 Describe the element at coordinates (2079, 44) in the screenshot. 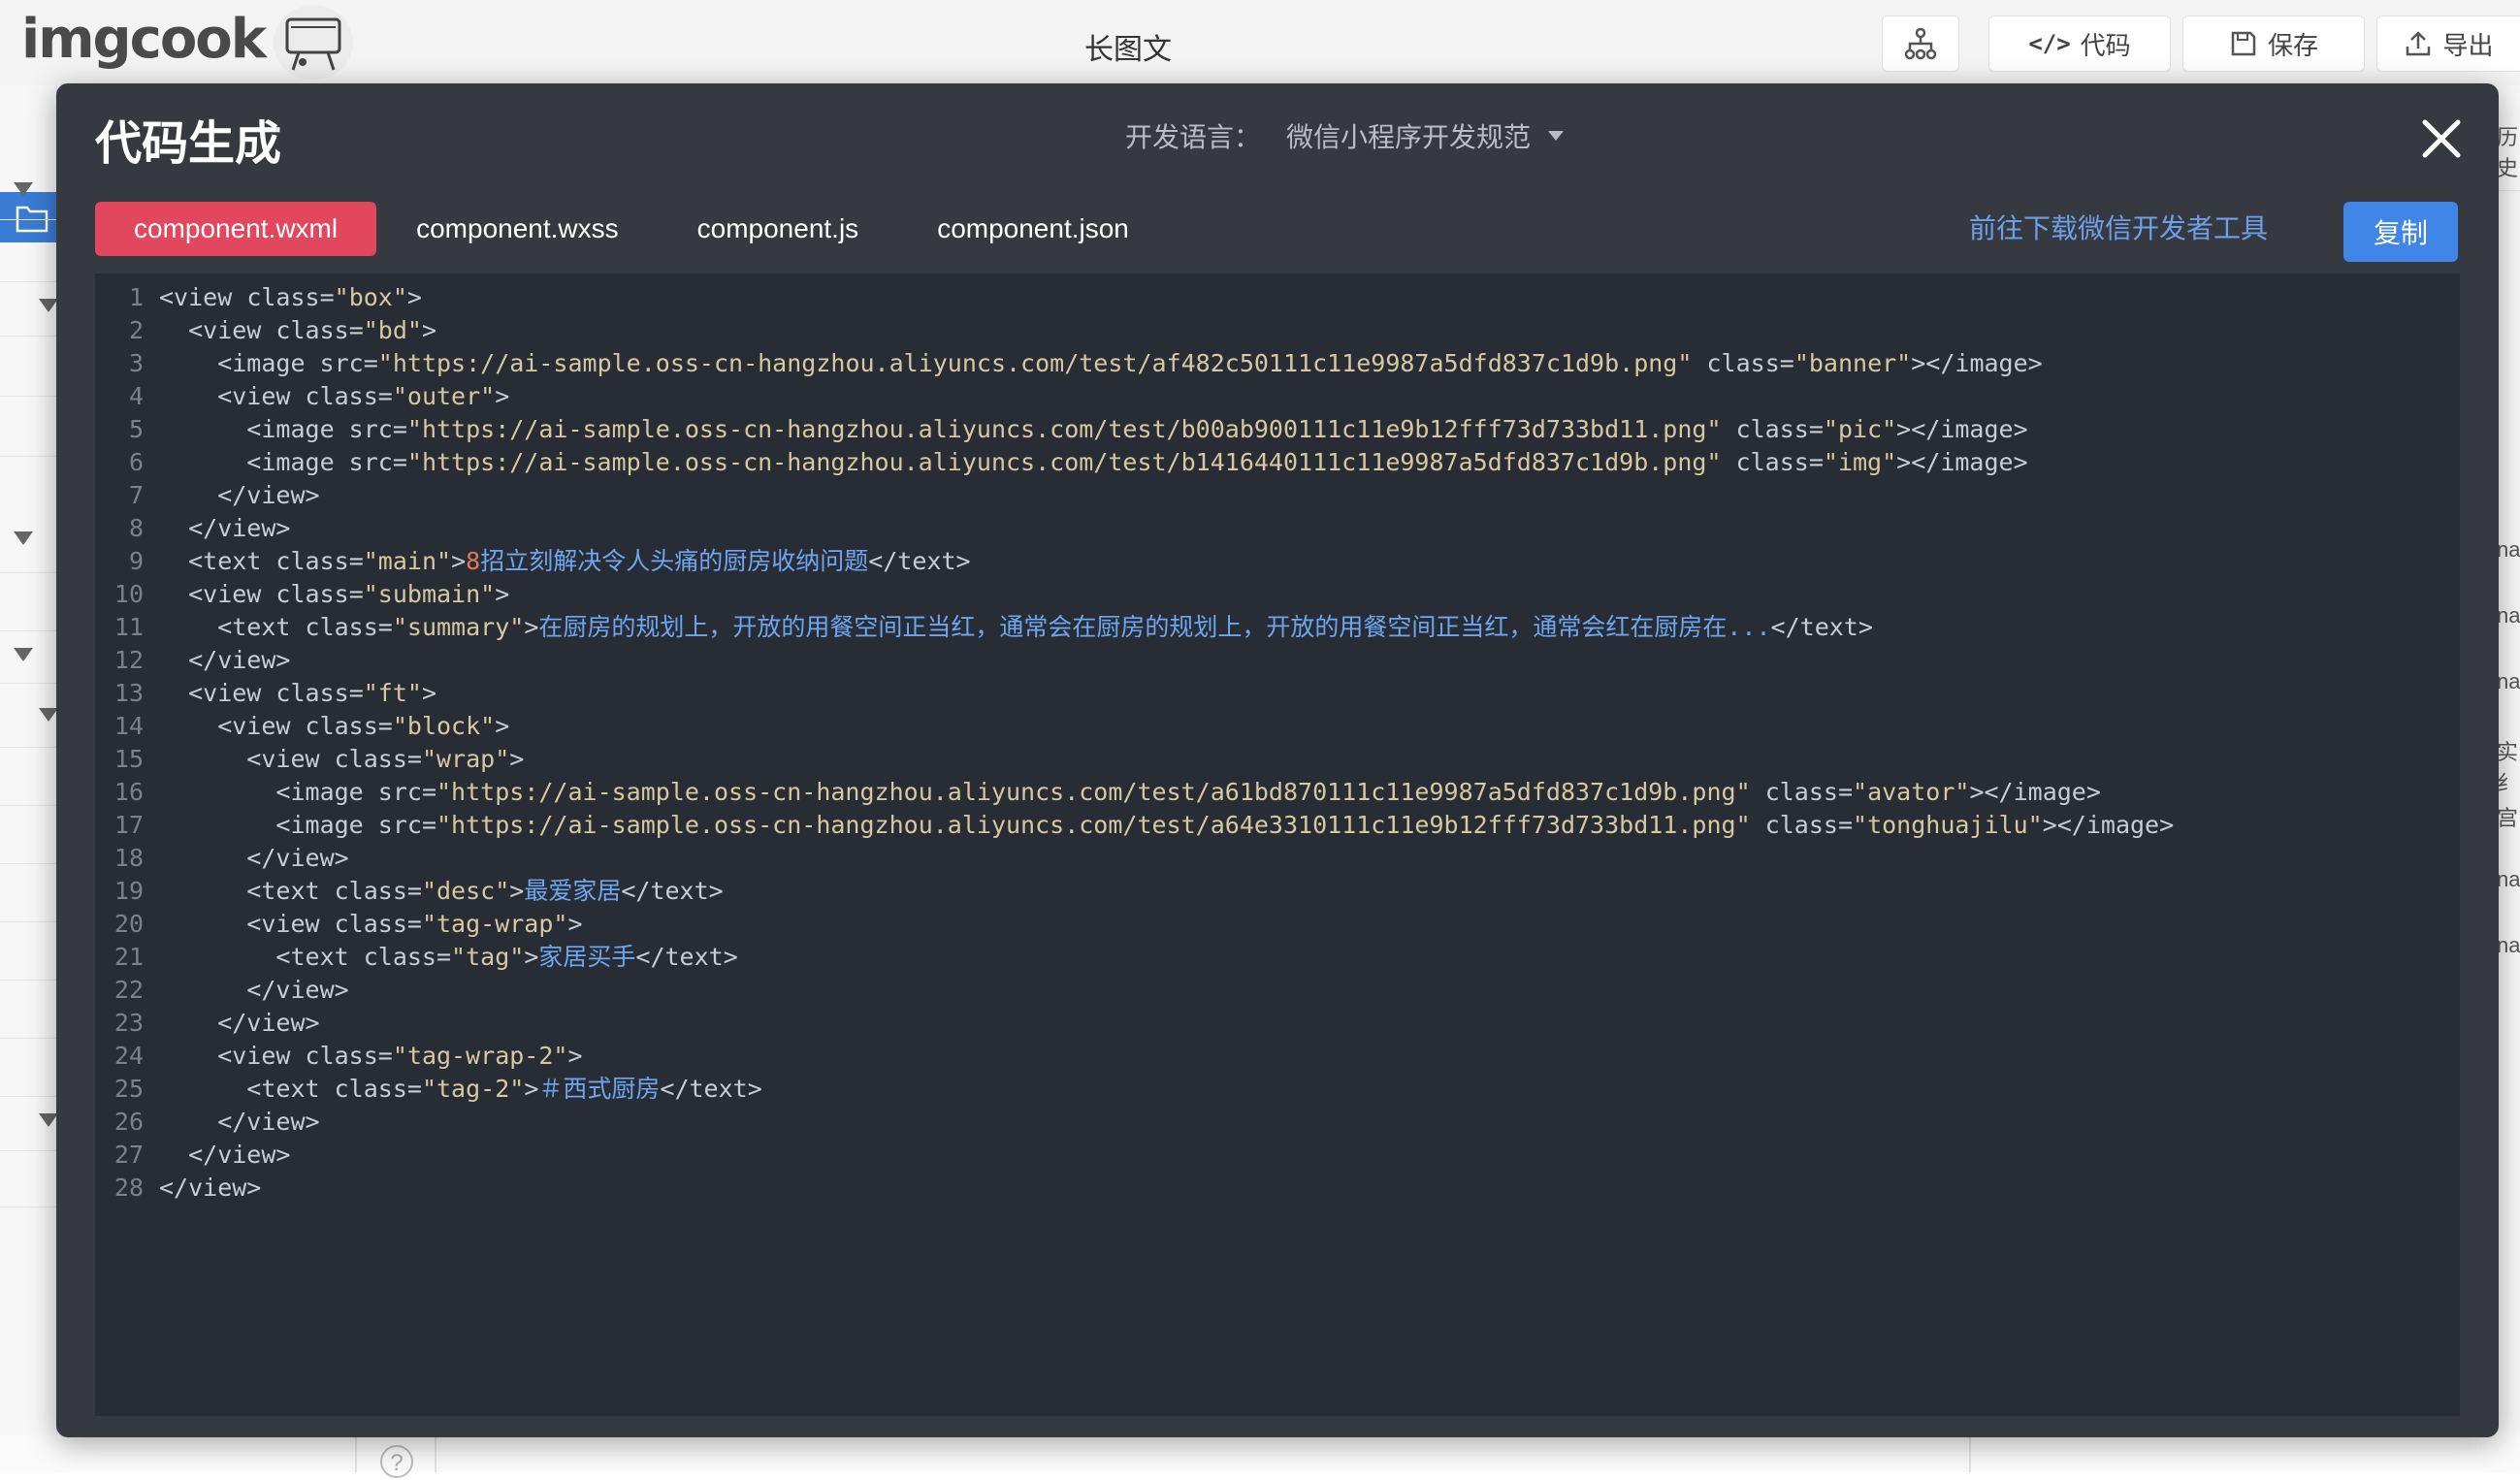

I see `code-button: </> 代码` at that location.